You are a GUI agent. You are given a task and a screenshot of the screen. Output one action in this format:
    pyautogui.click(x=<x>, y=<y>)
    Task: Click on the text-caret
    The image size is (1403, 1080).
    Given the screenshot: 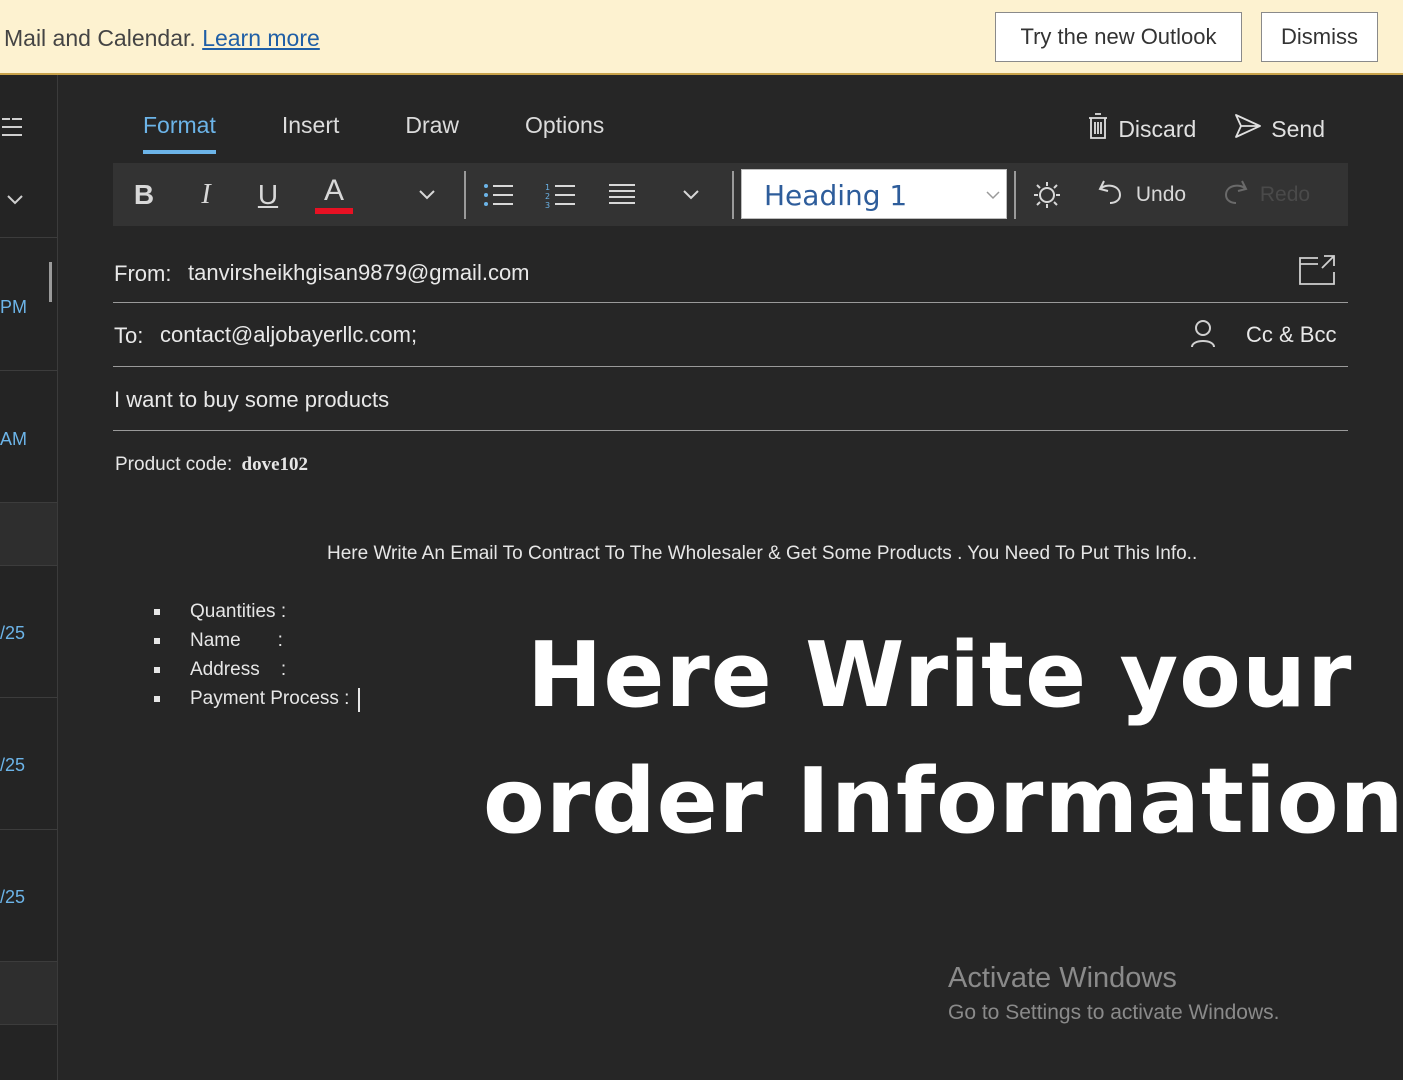 What is the action you would take?
    pyautogui.click(x=359, y=700)
    